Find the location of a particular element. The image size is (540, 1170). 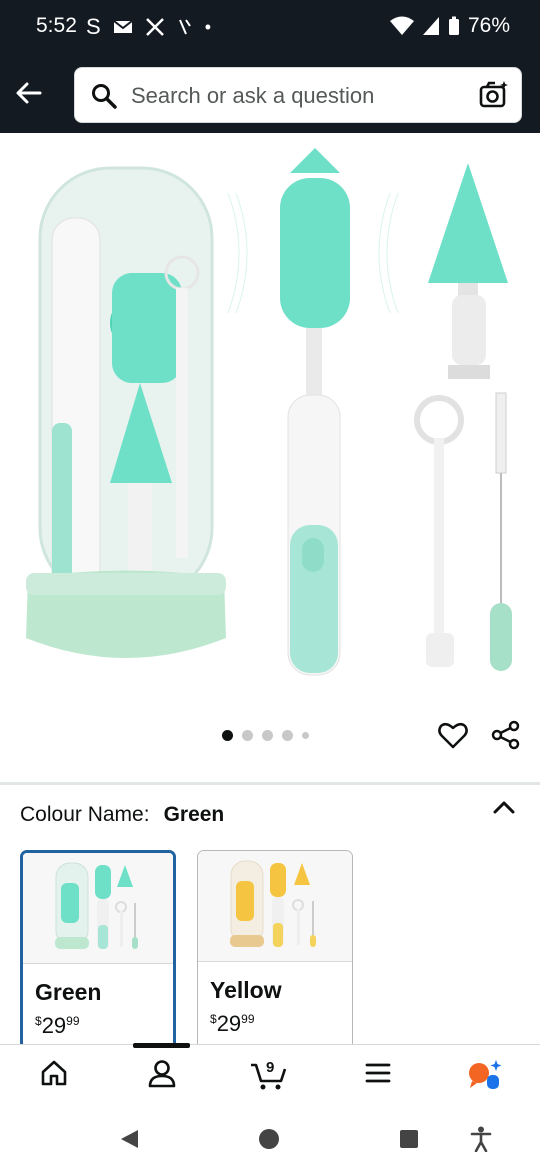

status-bar: 5:52 S • 76% is located at coordinates (270, 28).